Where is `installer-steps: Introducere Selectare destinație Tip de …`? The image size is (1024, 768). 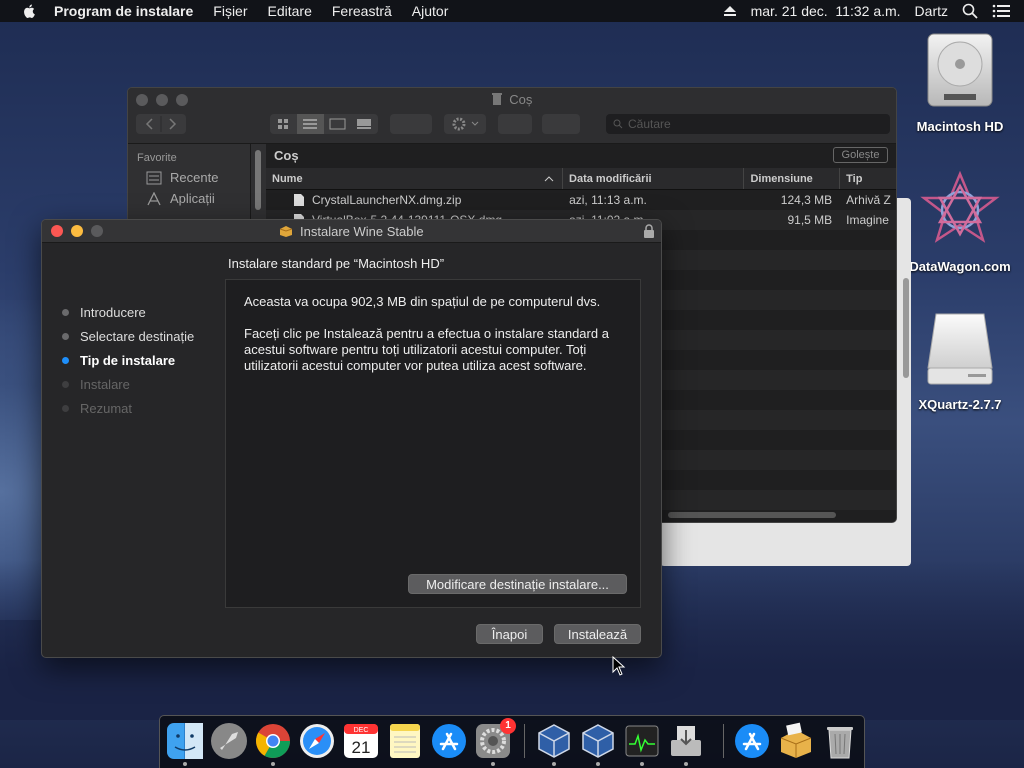
installer-steps: Introducere Selectare destinație Tip de … is located at coordinates (128, 360).